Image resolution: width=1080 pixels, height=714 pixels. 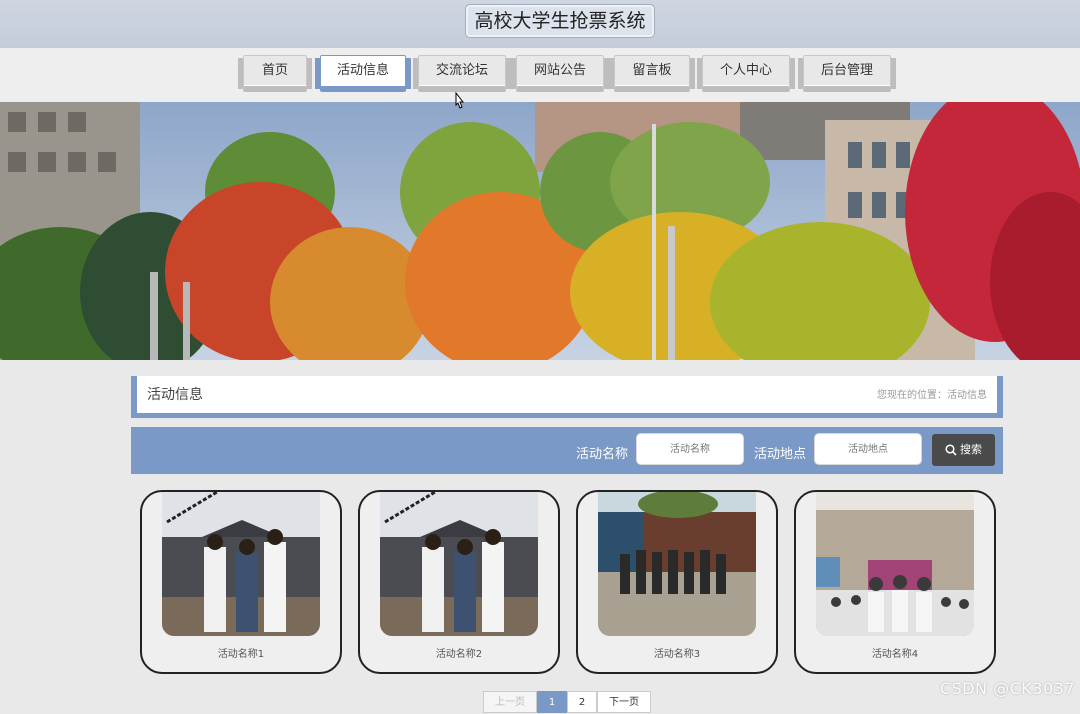 What do you see at coordinates (847, 73) in the screenshot?
I see `nav-item-admin: 后台管理` at bounding box center [847, 73].